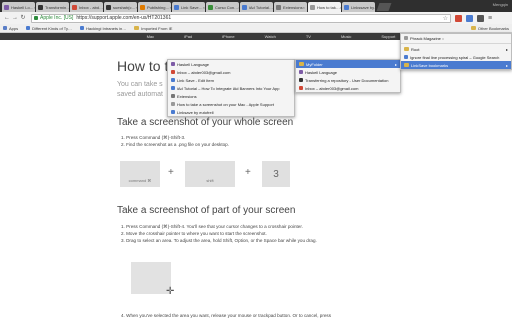 This screenshot has height=320, width=512. What do you see at coordinates (445, 18) in the screenshot?
I see `bookmark-star-icon: ☆` at bounding box center [445, 18].